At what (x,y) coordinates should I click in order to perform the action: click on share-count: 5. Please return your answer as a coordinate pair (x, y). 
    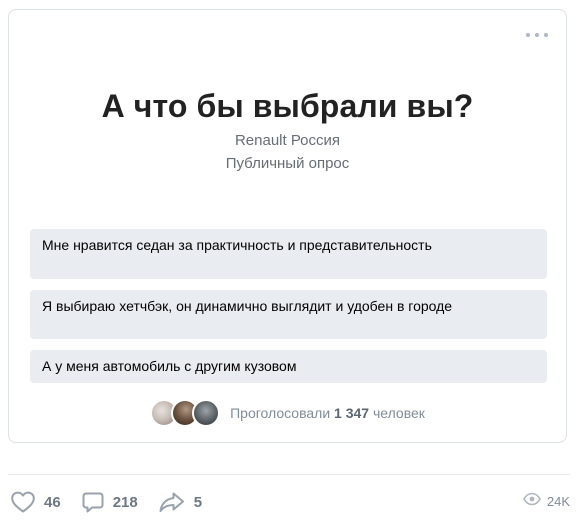
    Looking at the image, I should click on (198, 502).